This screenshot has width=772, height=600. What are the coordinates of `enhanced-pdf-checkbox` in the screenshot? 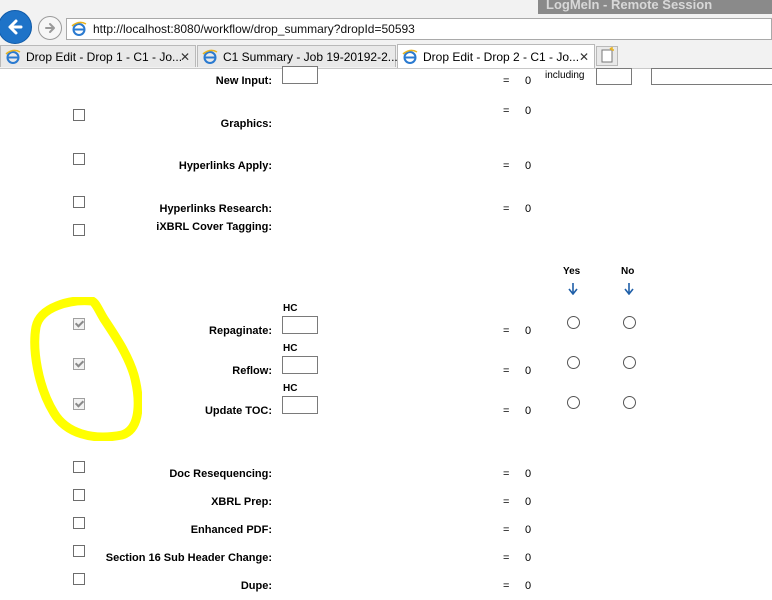 It's located at (79, 523).